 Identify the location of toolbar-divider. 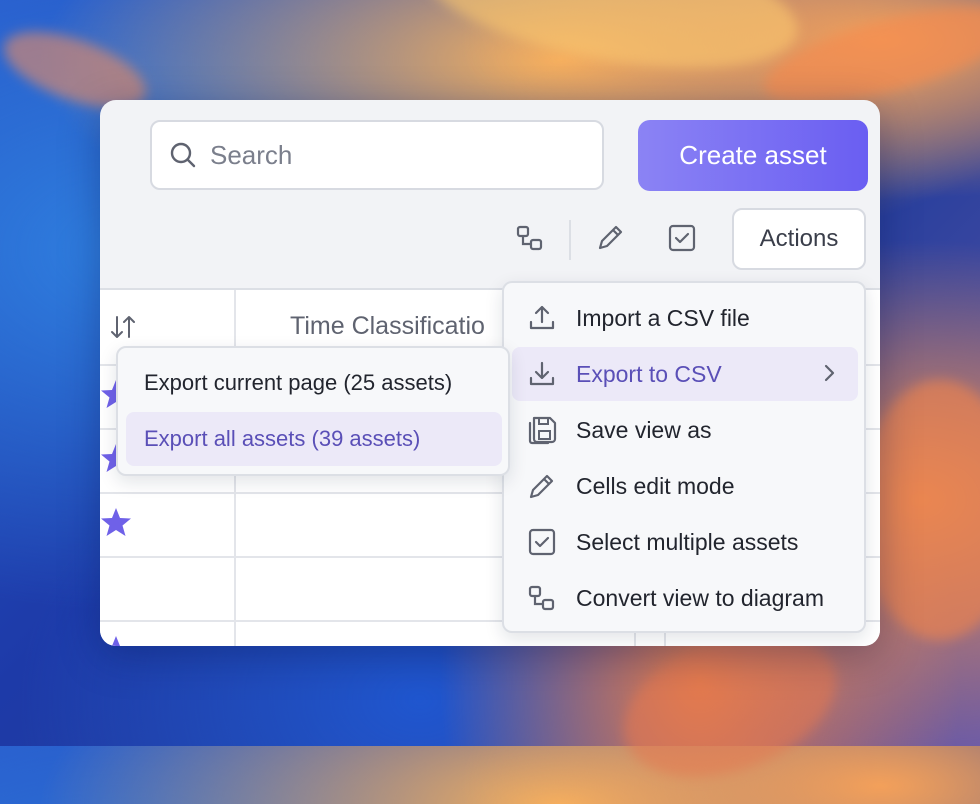
(570, 240).